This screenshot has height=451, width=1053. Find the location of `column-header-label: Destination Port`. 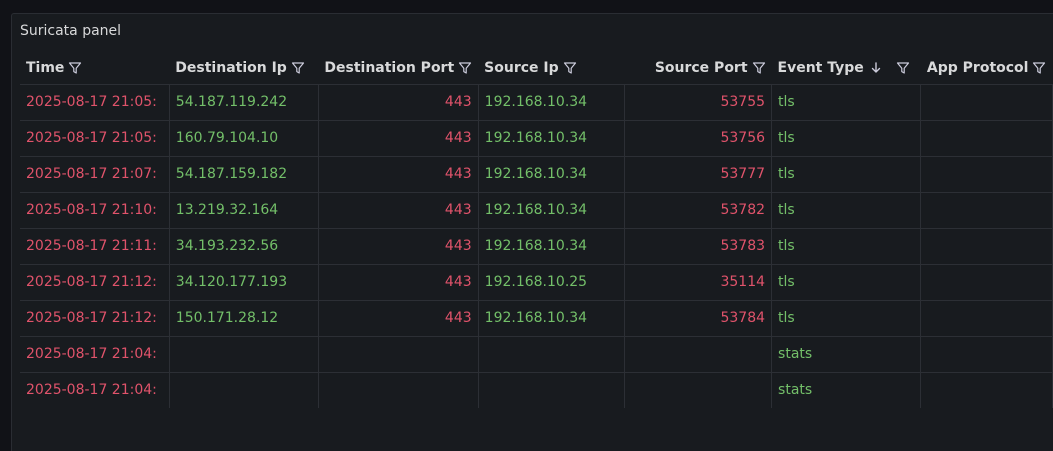

column-header-label: Destination Port is located at coordinates (389, 68).